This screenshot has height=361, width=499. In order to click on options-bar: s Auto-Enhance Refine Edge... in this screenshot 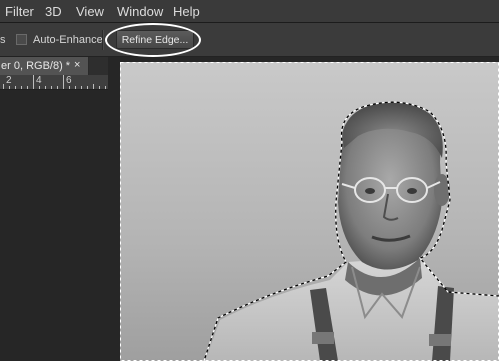, I will do `click(249, 40)`.